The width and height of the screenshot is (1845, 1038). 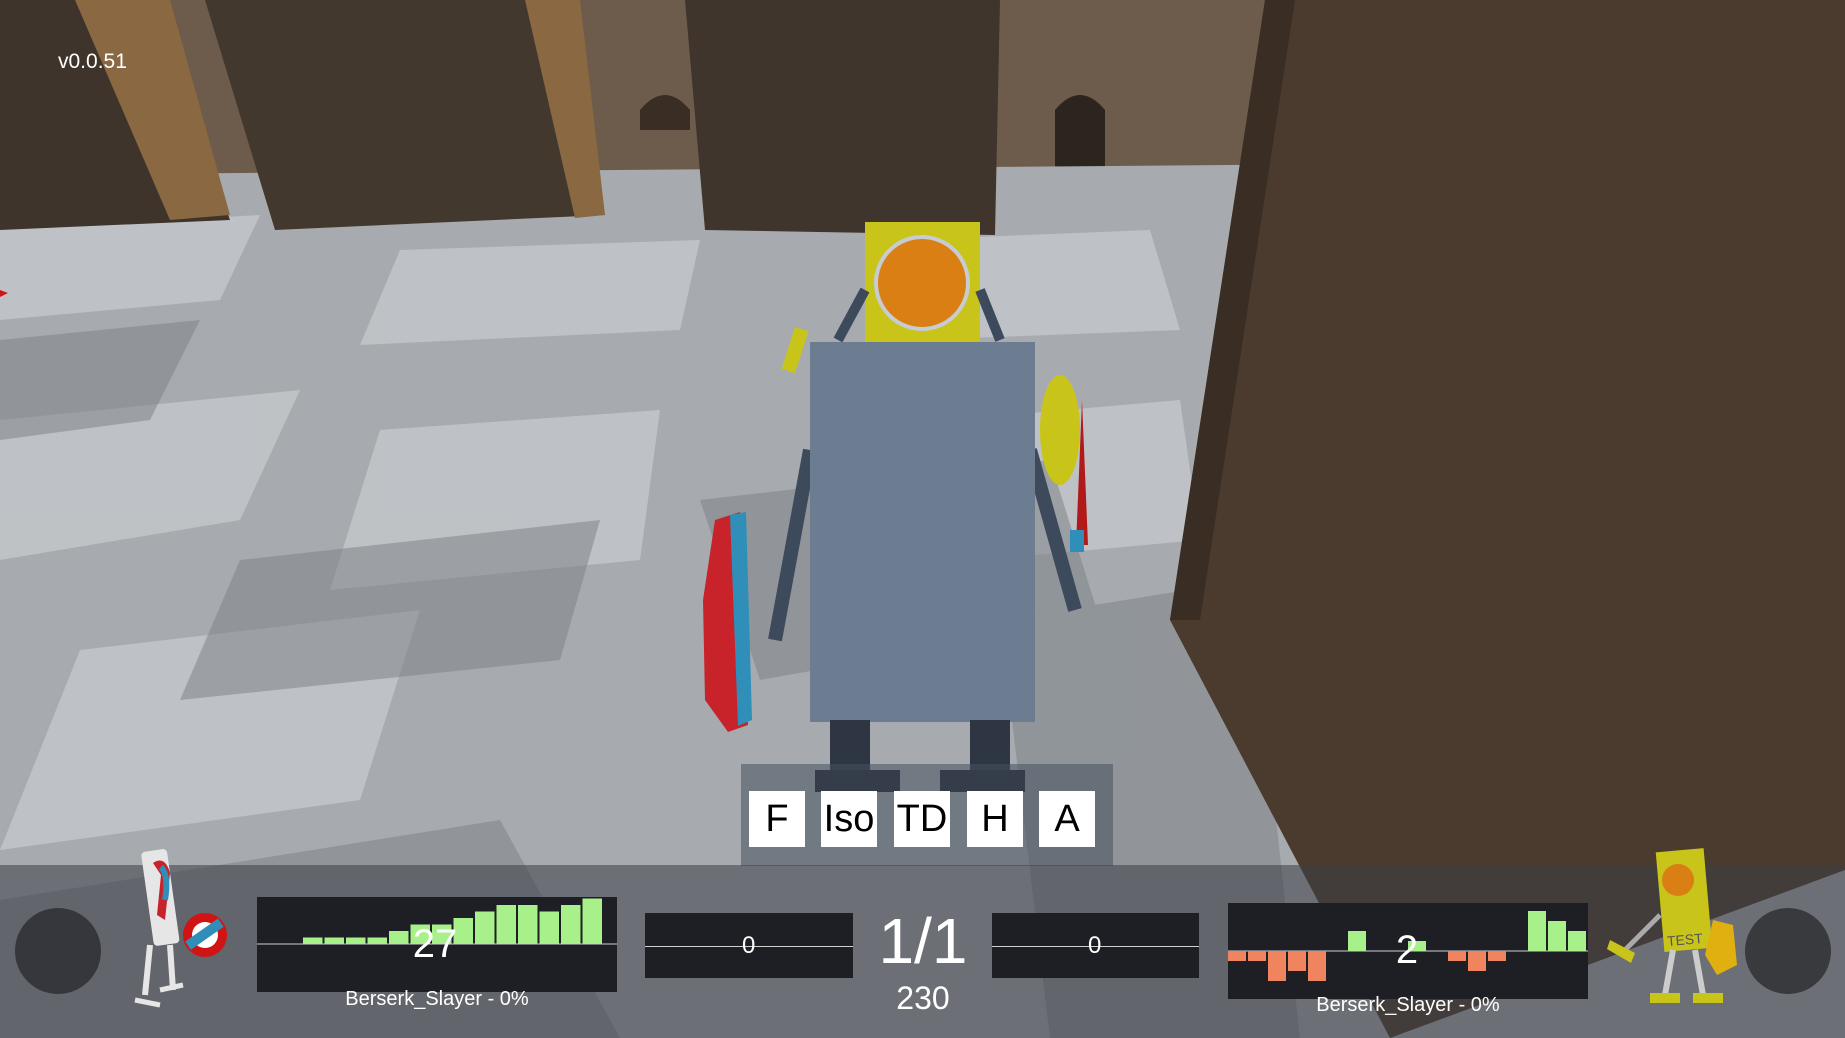 I want to click on right-player-avatar: TEST, so click(x=1672, y=925).